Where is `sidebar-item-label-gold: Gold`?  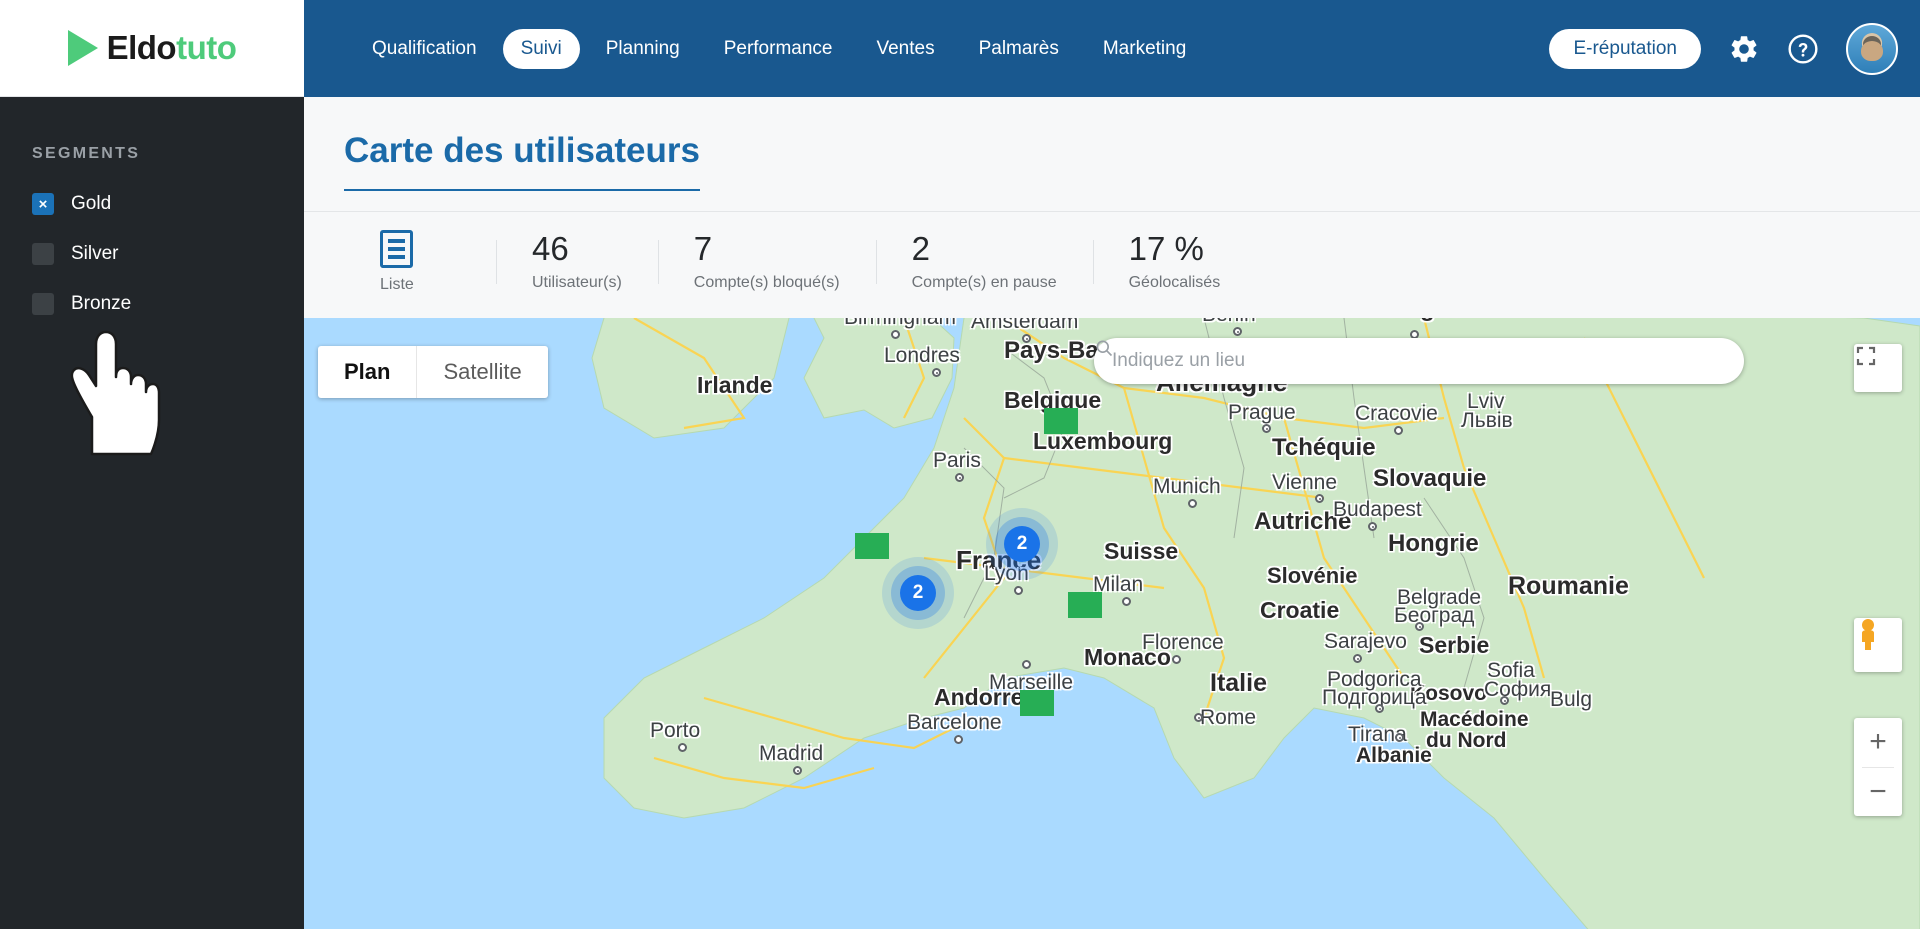 sidebar-item-label-gold: Gold is located at coordinates (91, 203).